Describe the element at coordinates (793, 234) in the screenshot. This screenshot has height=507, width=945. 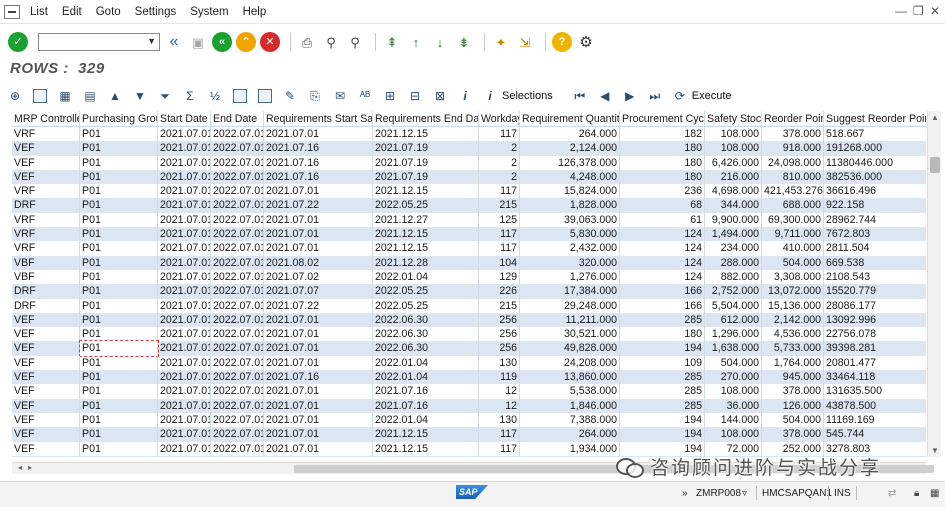
I see `table-cell: 9,711.000` at that location.